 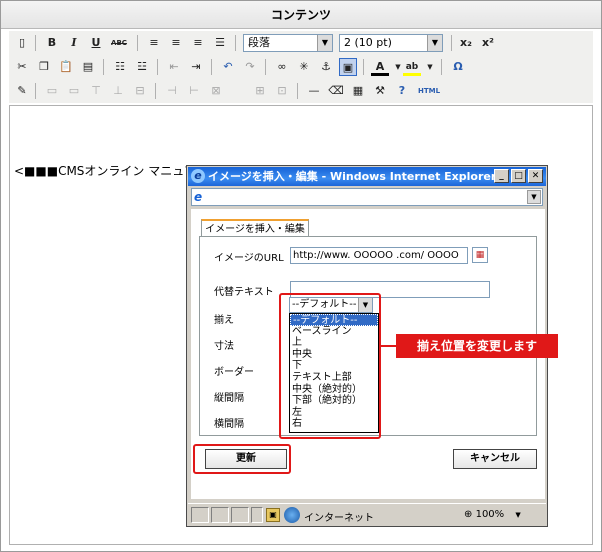 I want to click on align-justify-icon: ☰, so click(x=220, y=43).